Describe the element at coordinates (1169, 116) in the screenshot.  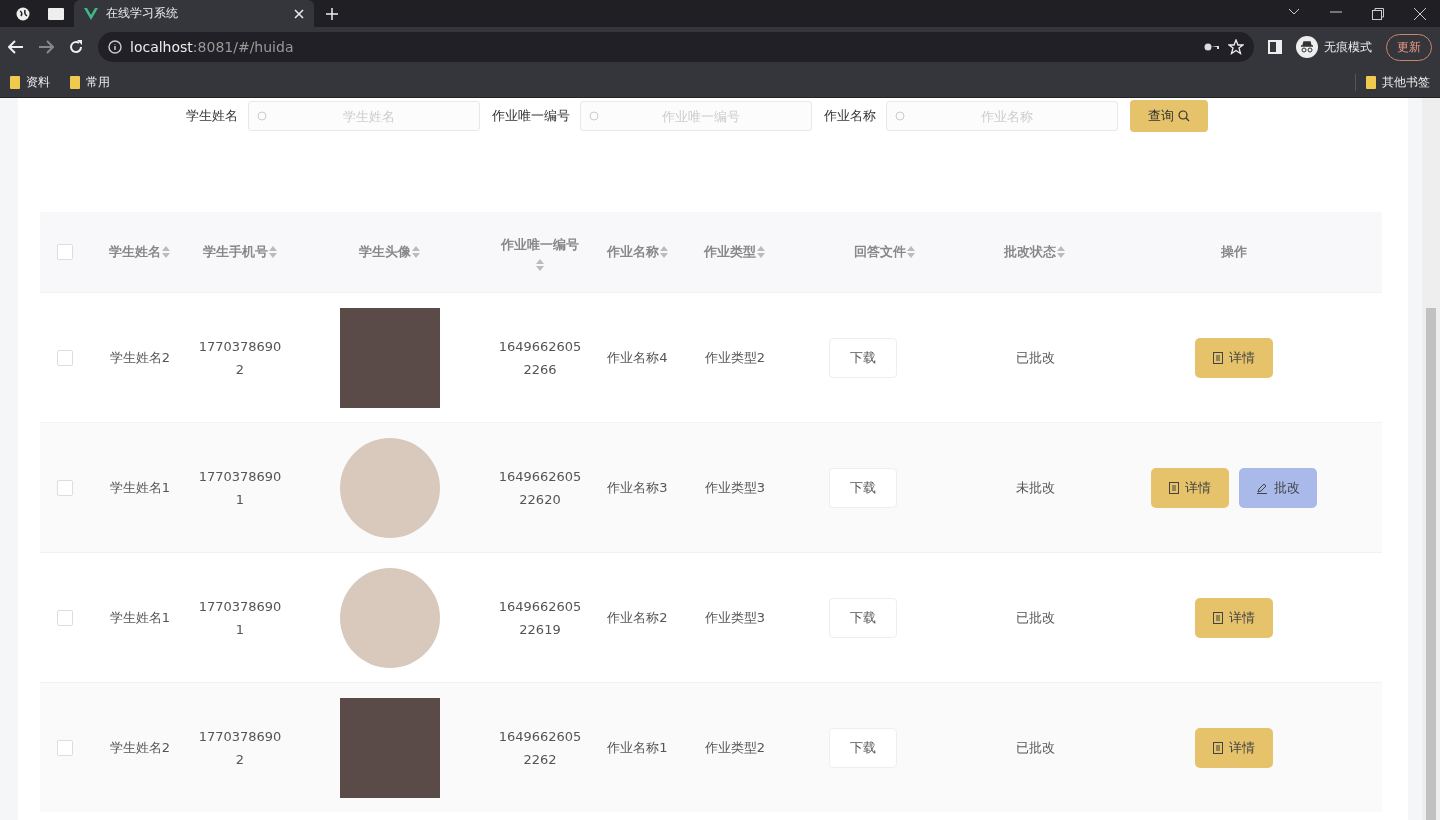
I see `query-button: 查询` at that location.